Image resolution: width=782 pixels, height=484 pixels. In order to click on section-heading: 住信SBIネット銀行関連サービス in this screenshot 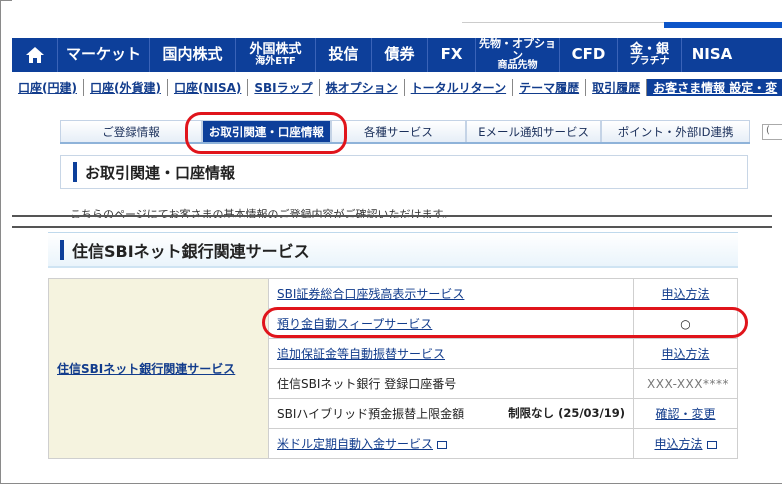, I will do `click(393, 250)`.